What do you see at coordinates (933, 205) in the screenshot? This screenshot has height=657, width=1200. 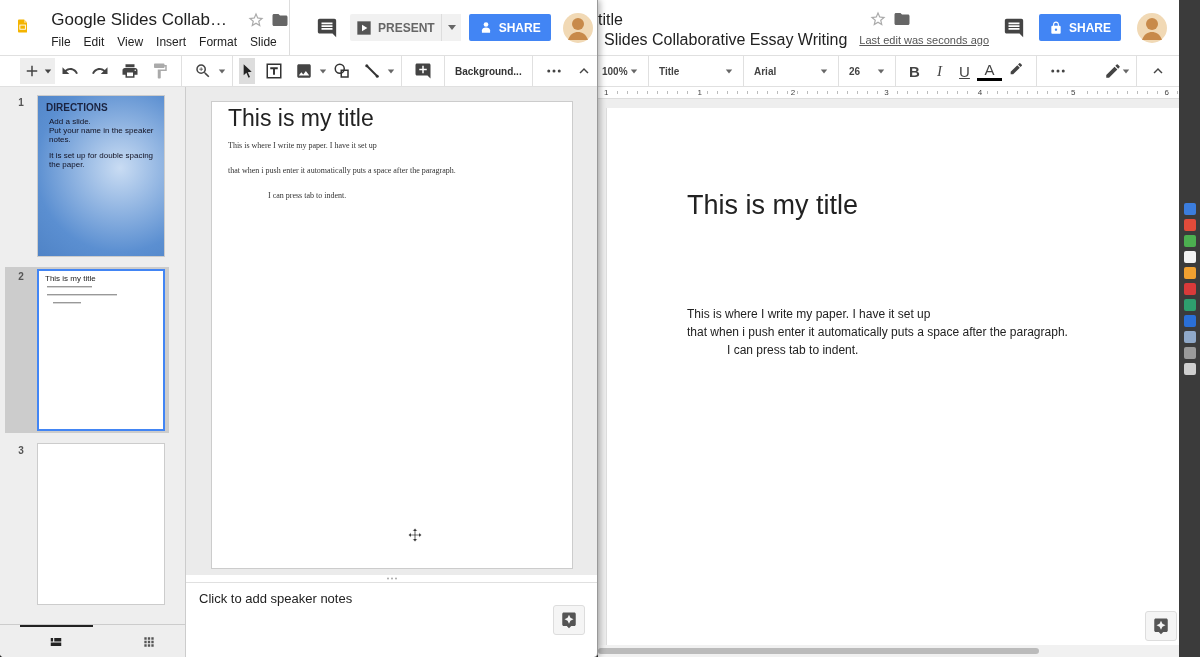 I see `document-heading: This is my title` at bounding box center [933, 205].